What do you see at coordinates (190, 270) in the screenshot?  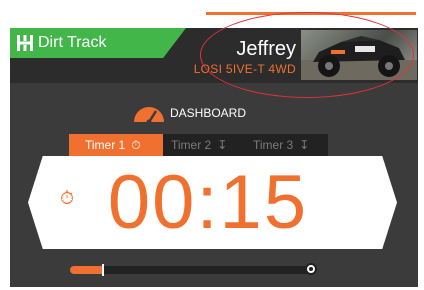 I see `progress-track` at bounding box center [190, 270].